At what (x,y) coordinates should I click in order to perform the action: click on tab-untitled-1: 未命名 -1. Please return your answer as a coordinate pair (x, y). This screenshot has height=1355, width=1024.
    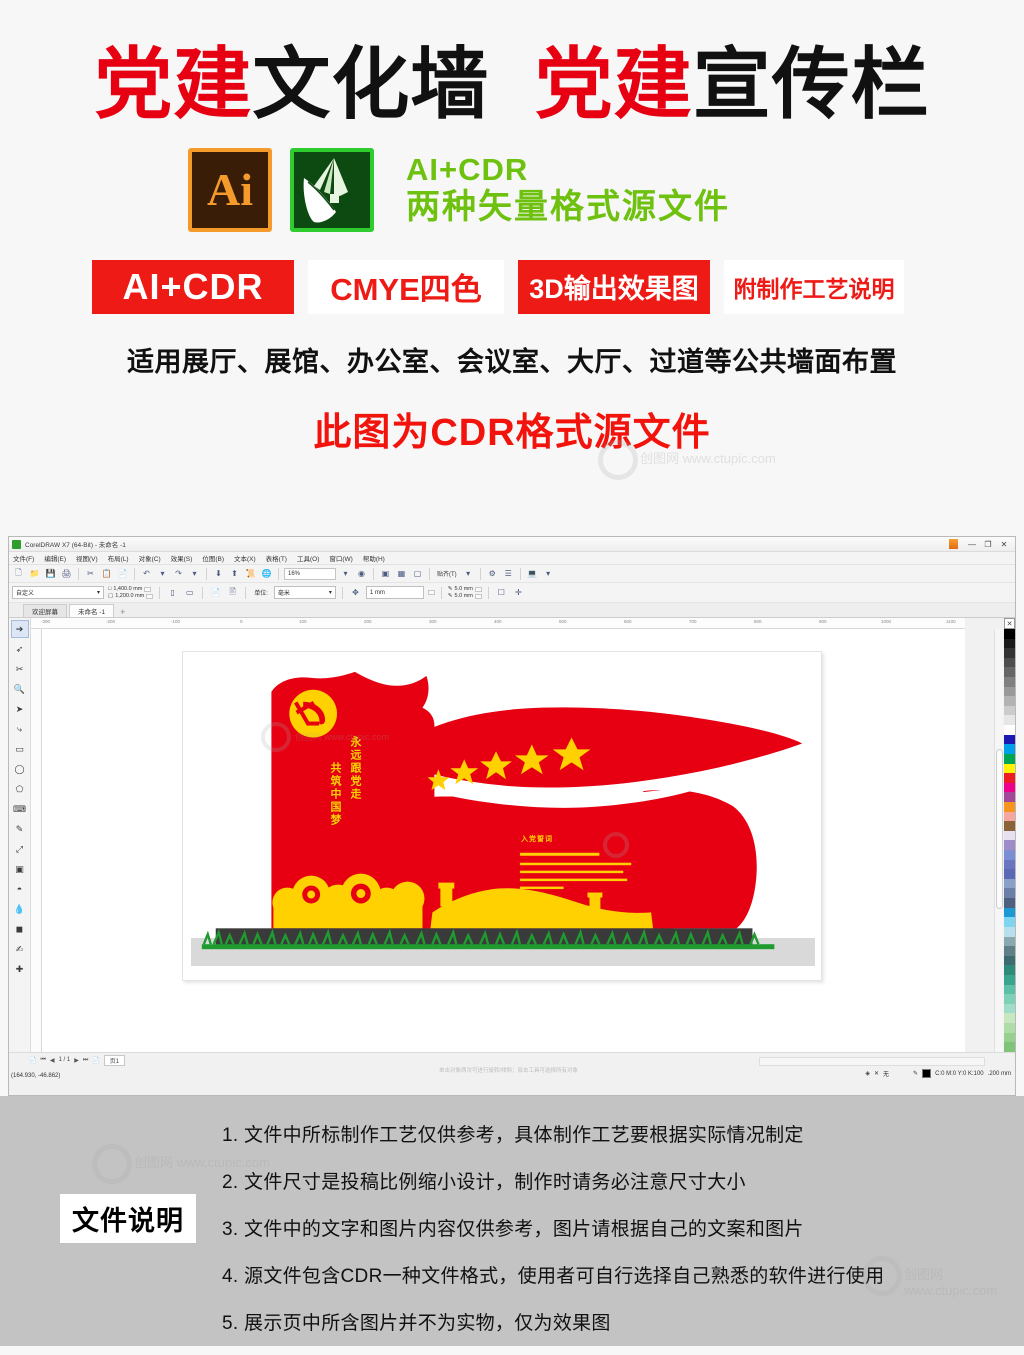
    Looking at the image, I should click on (92, 610).